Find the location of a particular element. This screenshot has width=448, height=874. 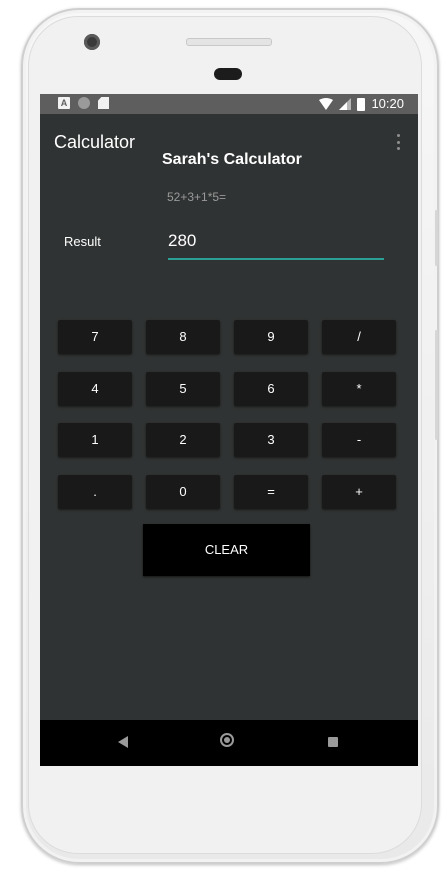

notification-circle-icon is located at coordinates (84, 103).